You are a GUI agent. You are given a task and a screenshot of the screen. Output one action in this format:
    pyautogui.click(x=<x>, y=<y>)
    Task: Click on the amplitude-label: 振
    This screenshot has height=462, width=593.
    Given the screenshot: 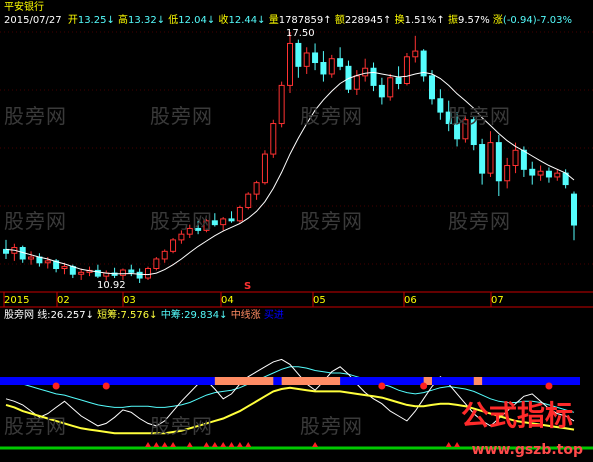 What is the action you would take?
    pyautogui.click(x=452, y=20)
    